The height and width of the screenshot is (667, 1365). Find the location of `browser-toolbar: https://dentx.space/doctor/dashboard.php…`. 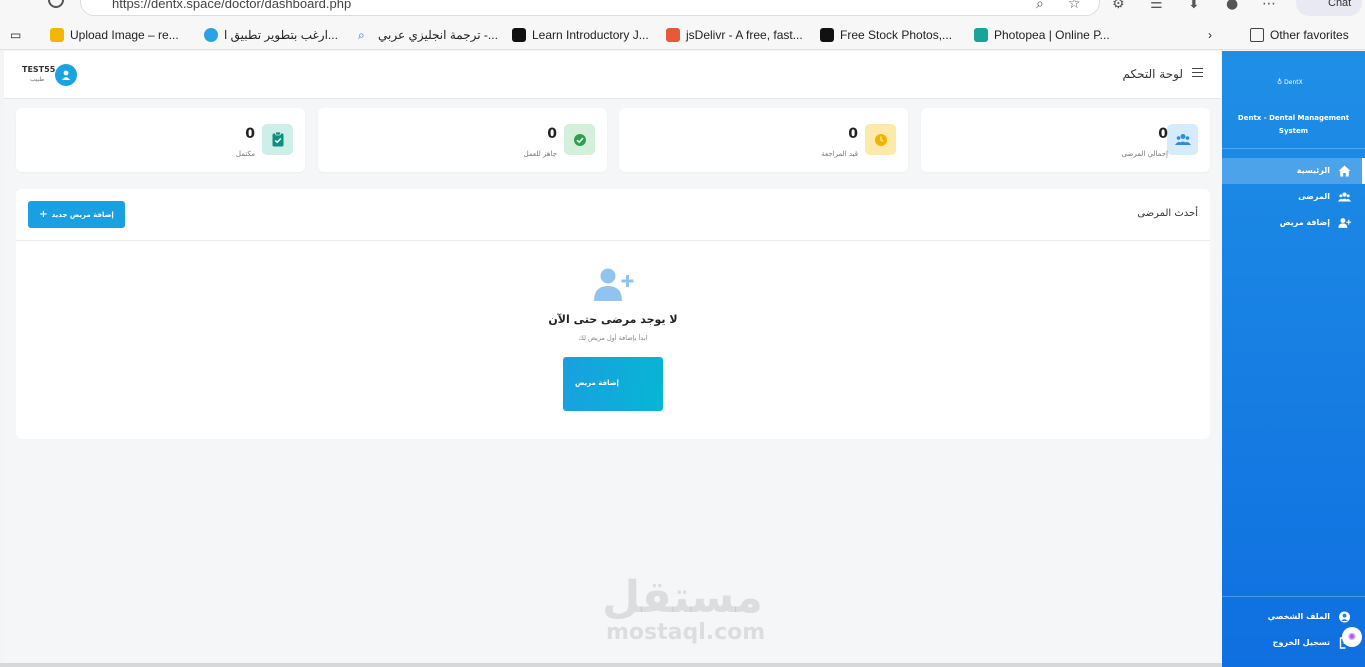

browser-toolbar: https://dentx.space/doctor/dashboard.php… is located at coordinates (682, 10).